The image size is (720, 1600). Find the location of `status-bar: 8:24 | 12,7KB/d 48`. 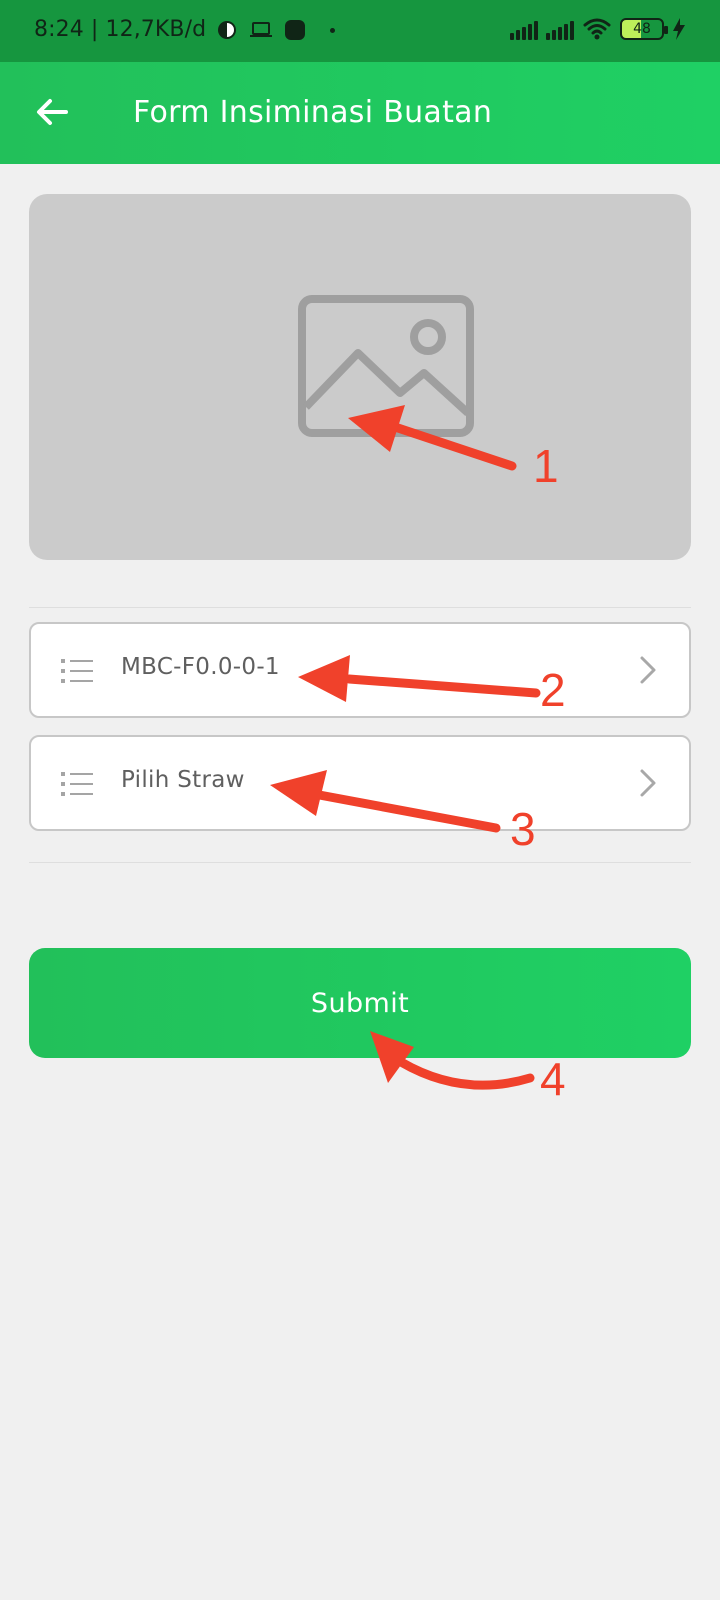

status-bar: 8:24 | 12,7KB/d 48 is located at coordinates (360, 31).